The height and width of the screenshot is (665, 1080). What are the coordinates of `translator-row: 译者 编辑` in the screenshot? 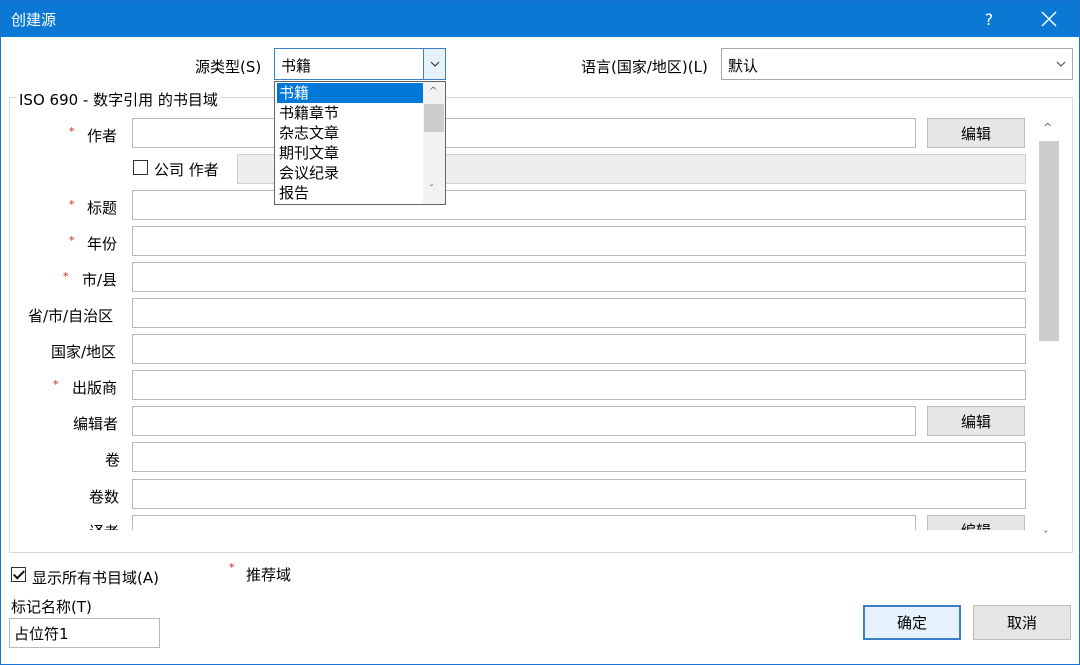 It's located at (523, 521).